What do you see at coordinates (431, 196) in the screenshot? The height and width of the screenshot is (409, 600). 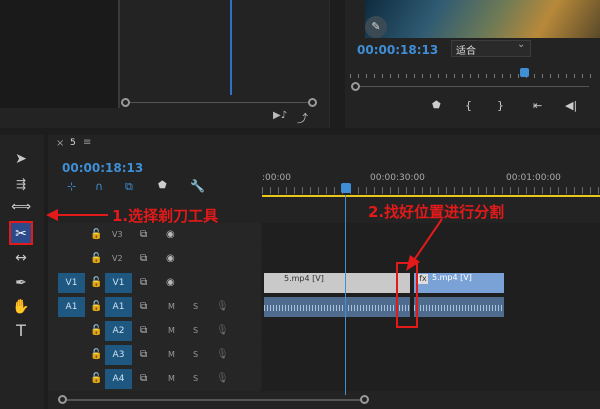 I see `work-area-bar` at bounding box center [431, 196].